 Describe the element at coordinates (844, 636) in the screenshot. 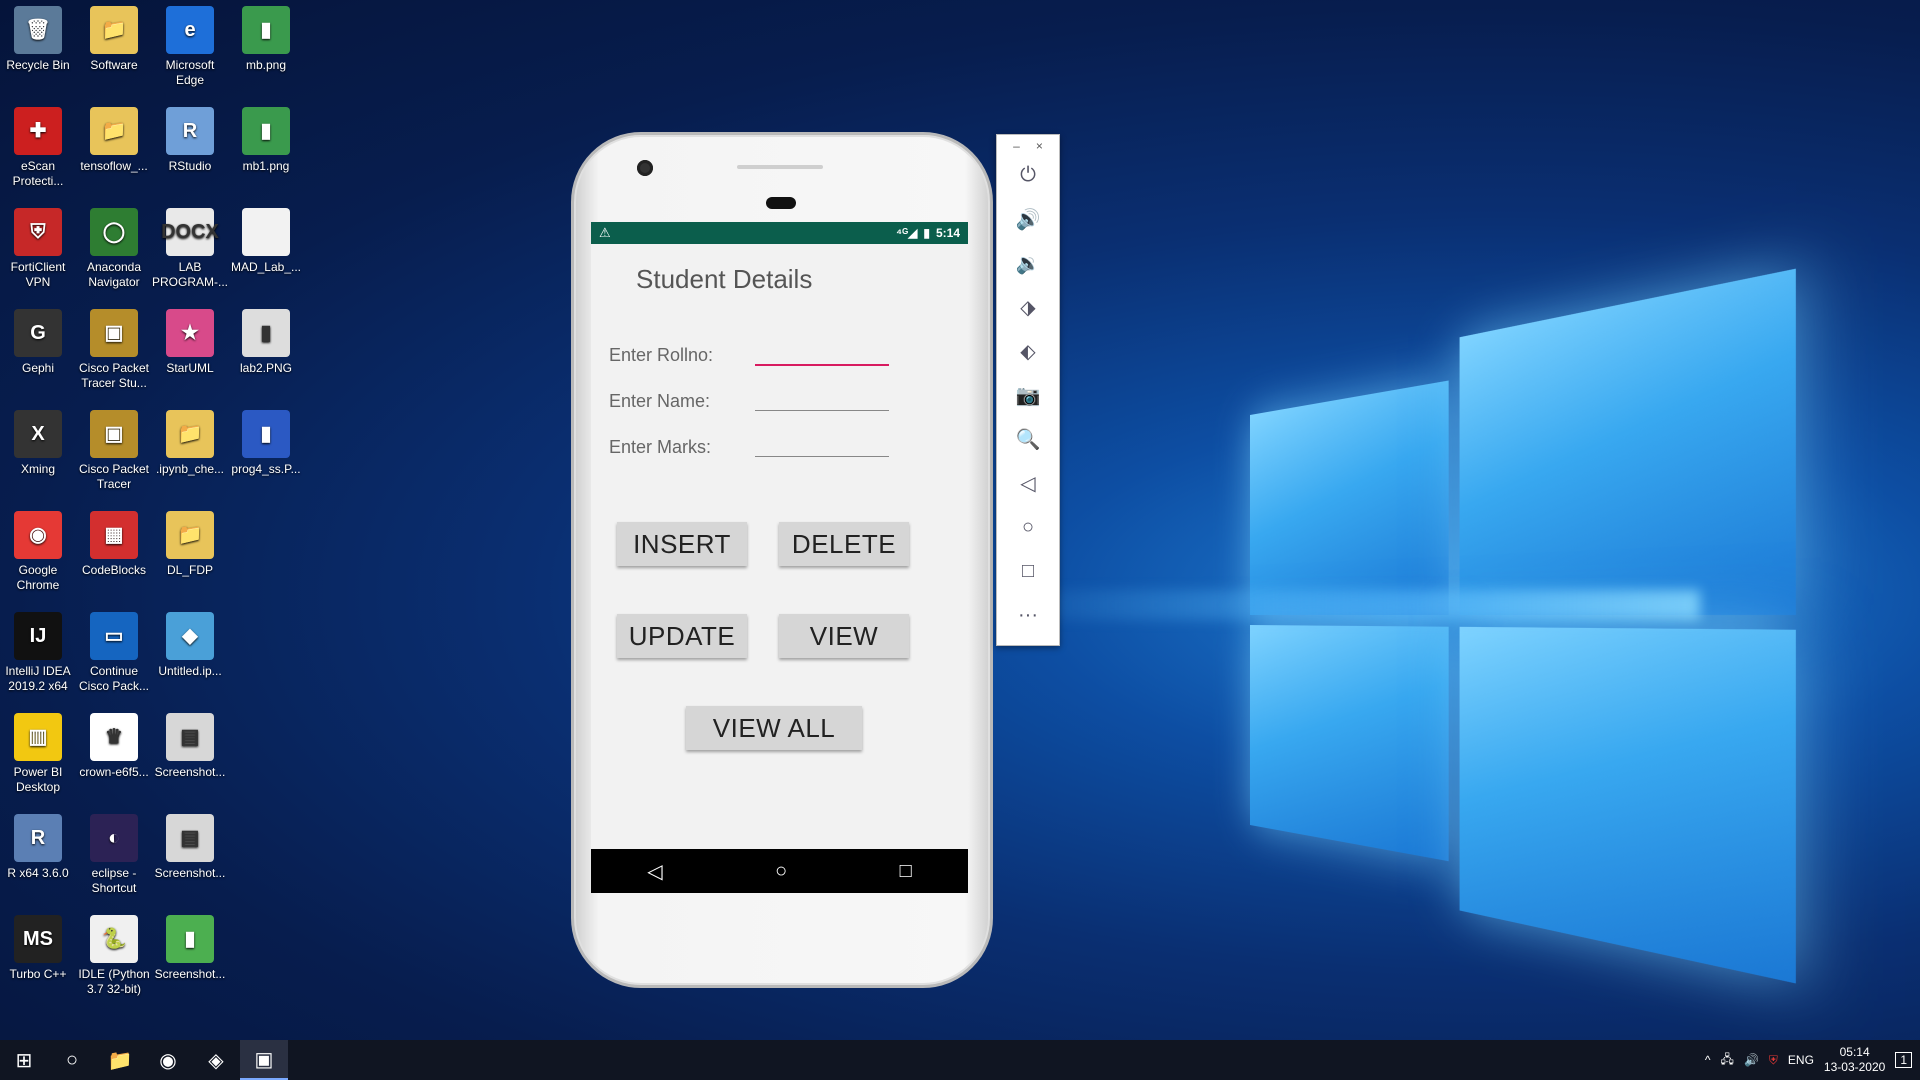

I see `view-button: VIEW` at that location.